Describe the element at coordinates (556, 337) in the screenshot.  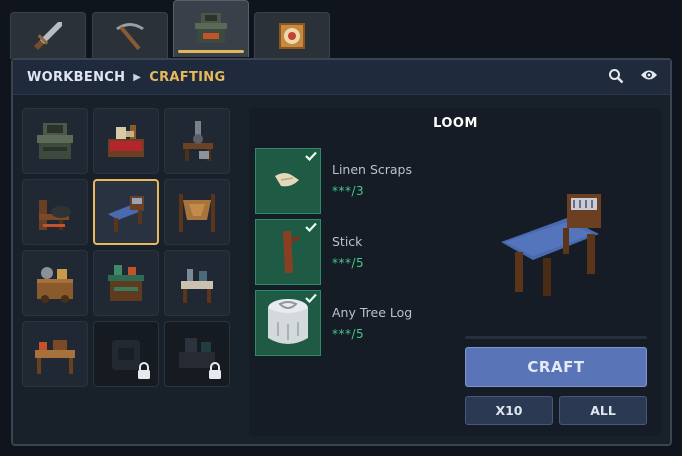
I see `divider` at that location.